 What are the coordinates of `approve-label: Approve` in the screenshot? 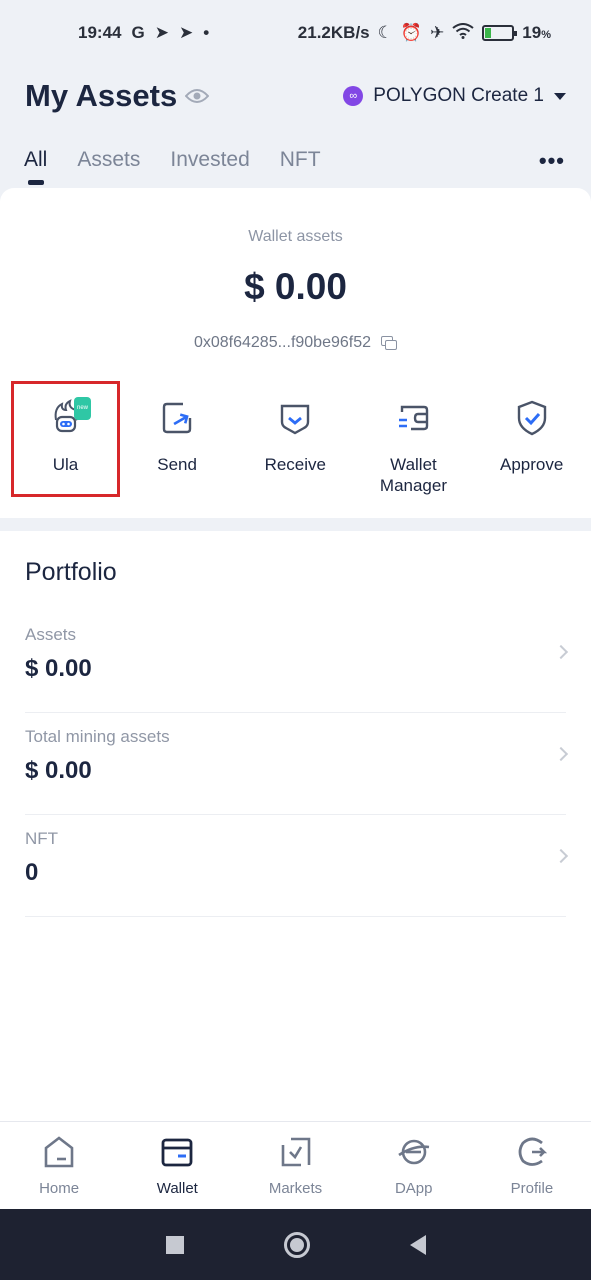 It's located at (531, 464).